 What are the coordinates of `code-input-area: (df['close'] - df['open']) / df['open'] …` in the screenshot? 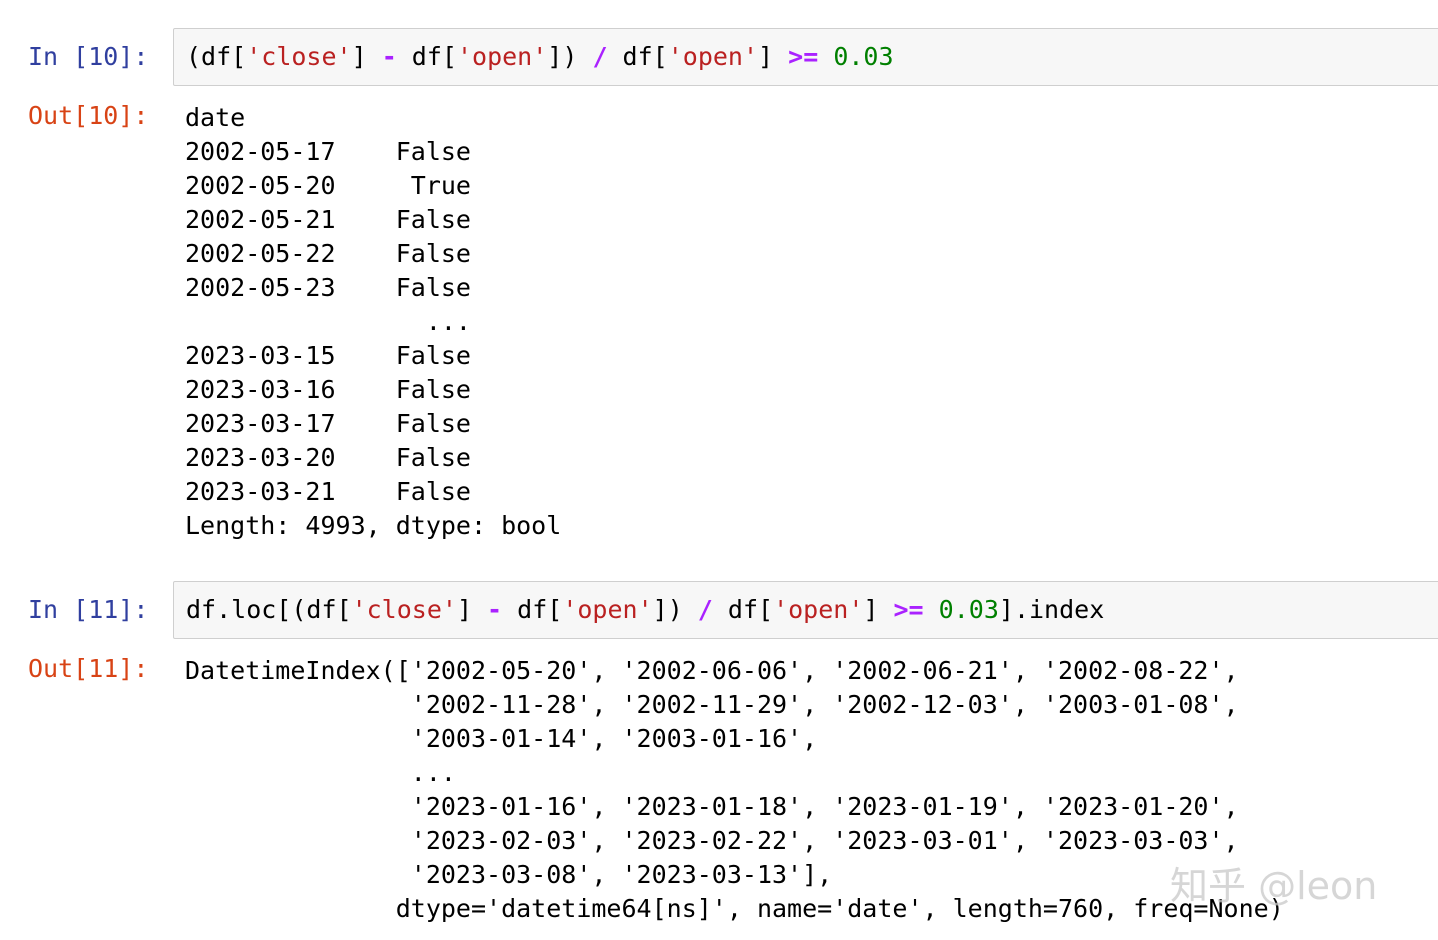 It's located at (805, 57).